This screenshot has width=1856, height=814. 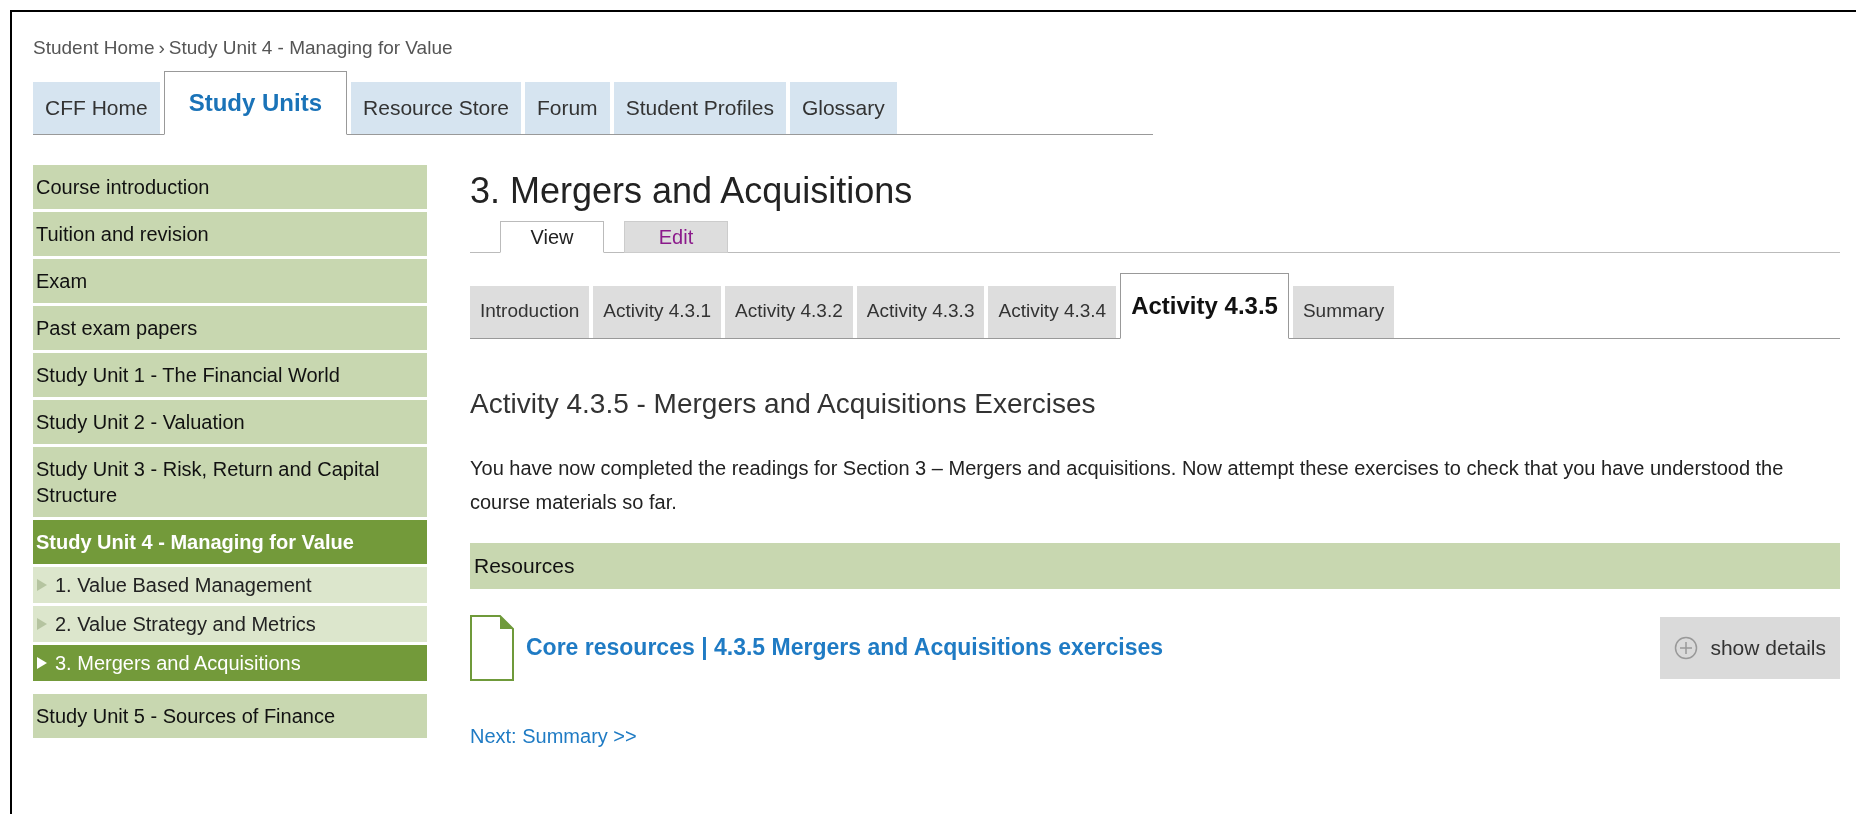 What do you see at coordinates (492, 647) in the screenshot?
I see `document-icon` at bounding box center [492, 647].